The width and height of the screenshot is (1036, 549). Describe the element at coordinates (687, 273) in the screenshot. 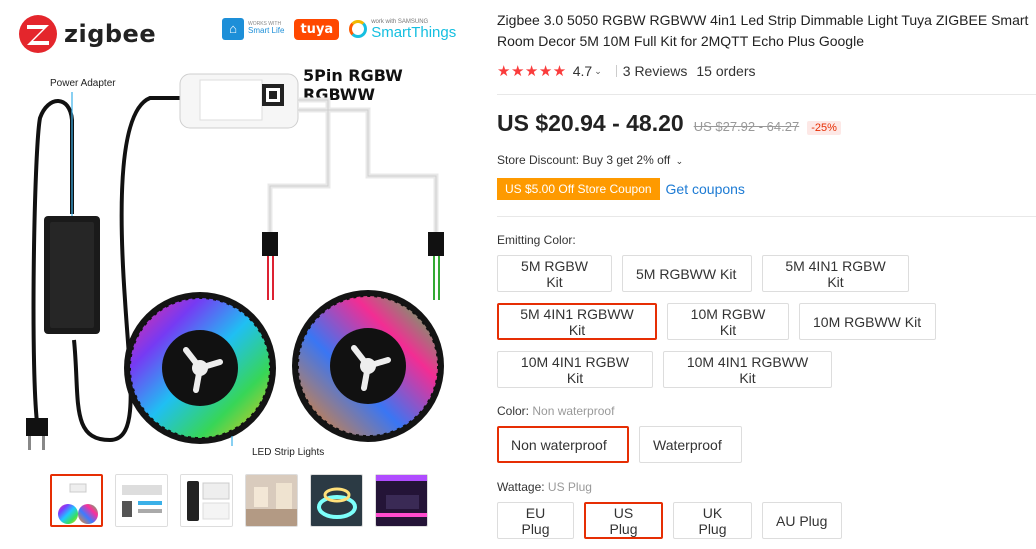

I see `option-5m-rgbww-kit: 5M RGBWW Kit` at that location.